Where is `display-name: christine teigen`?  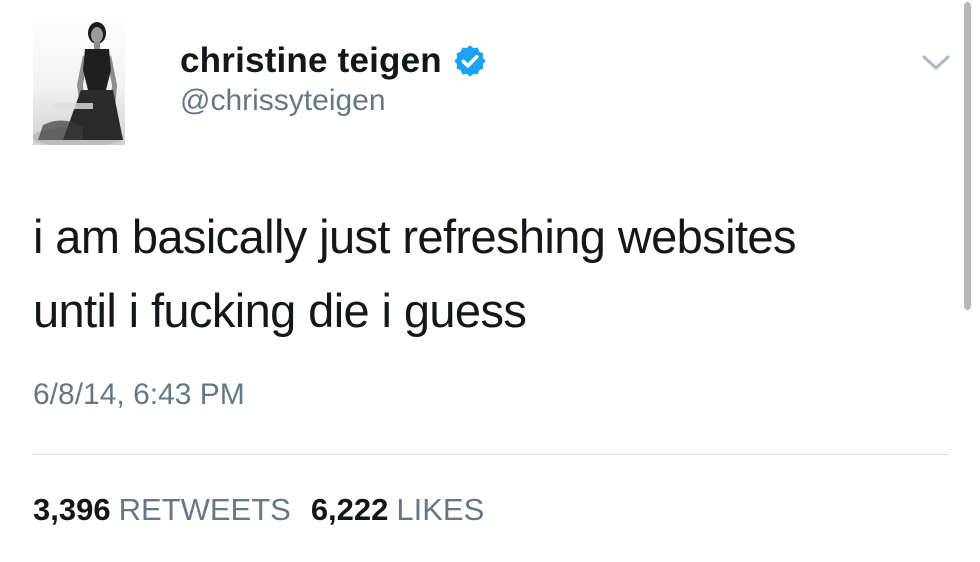 display-name: christine teigen is located at coordinates (311, 61).